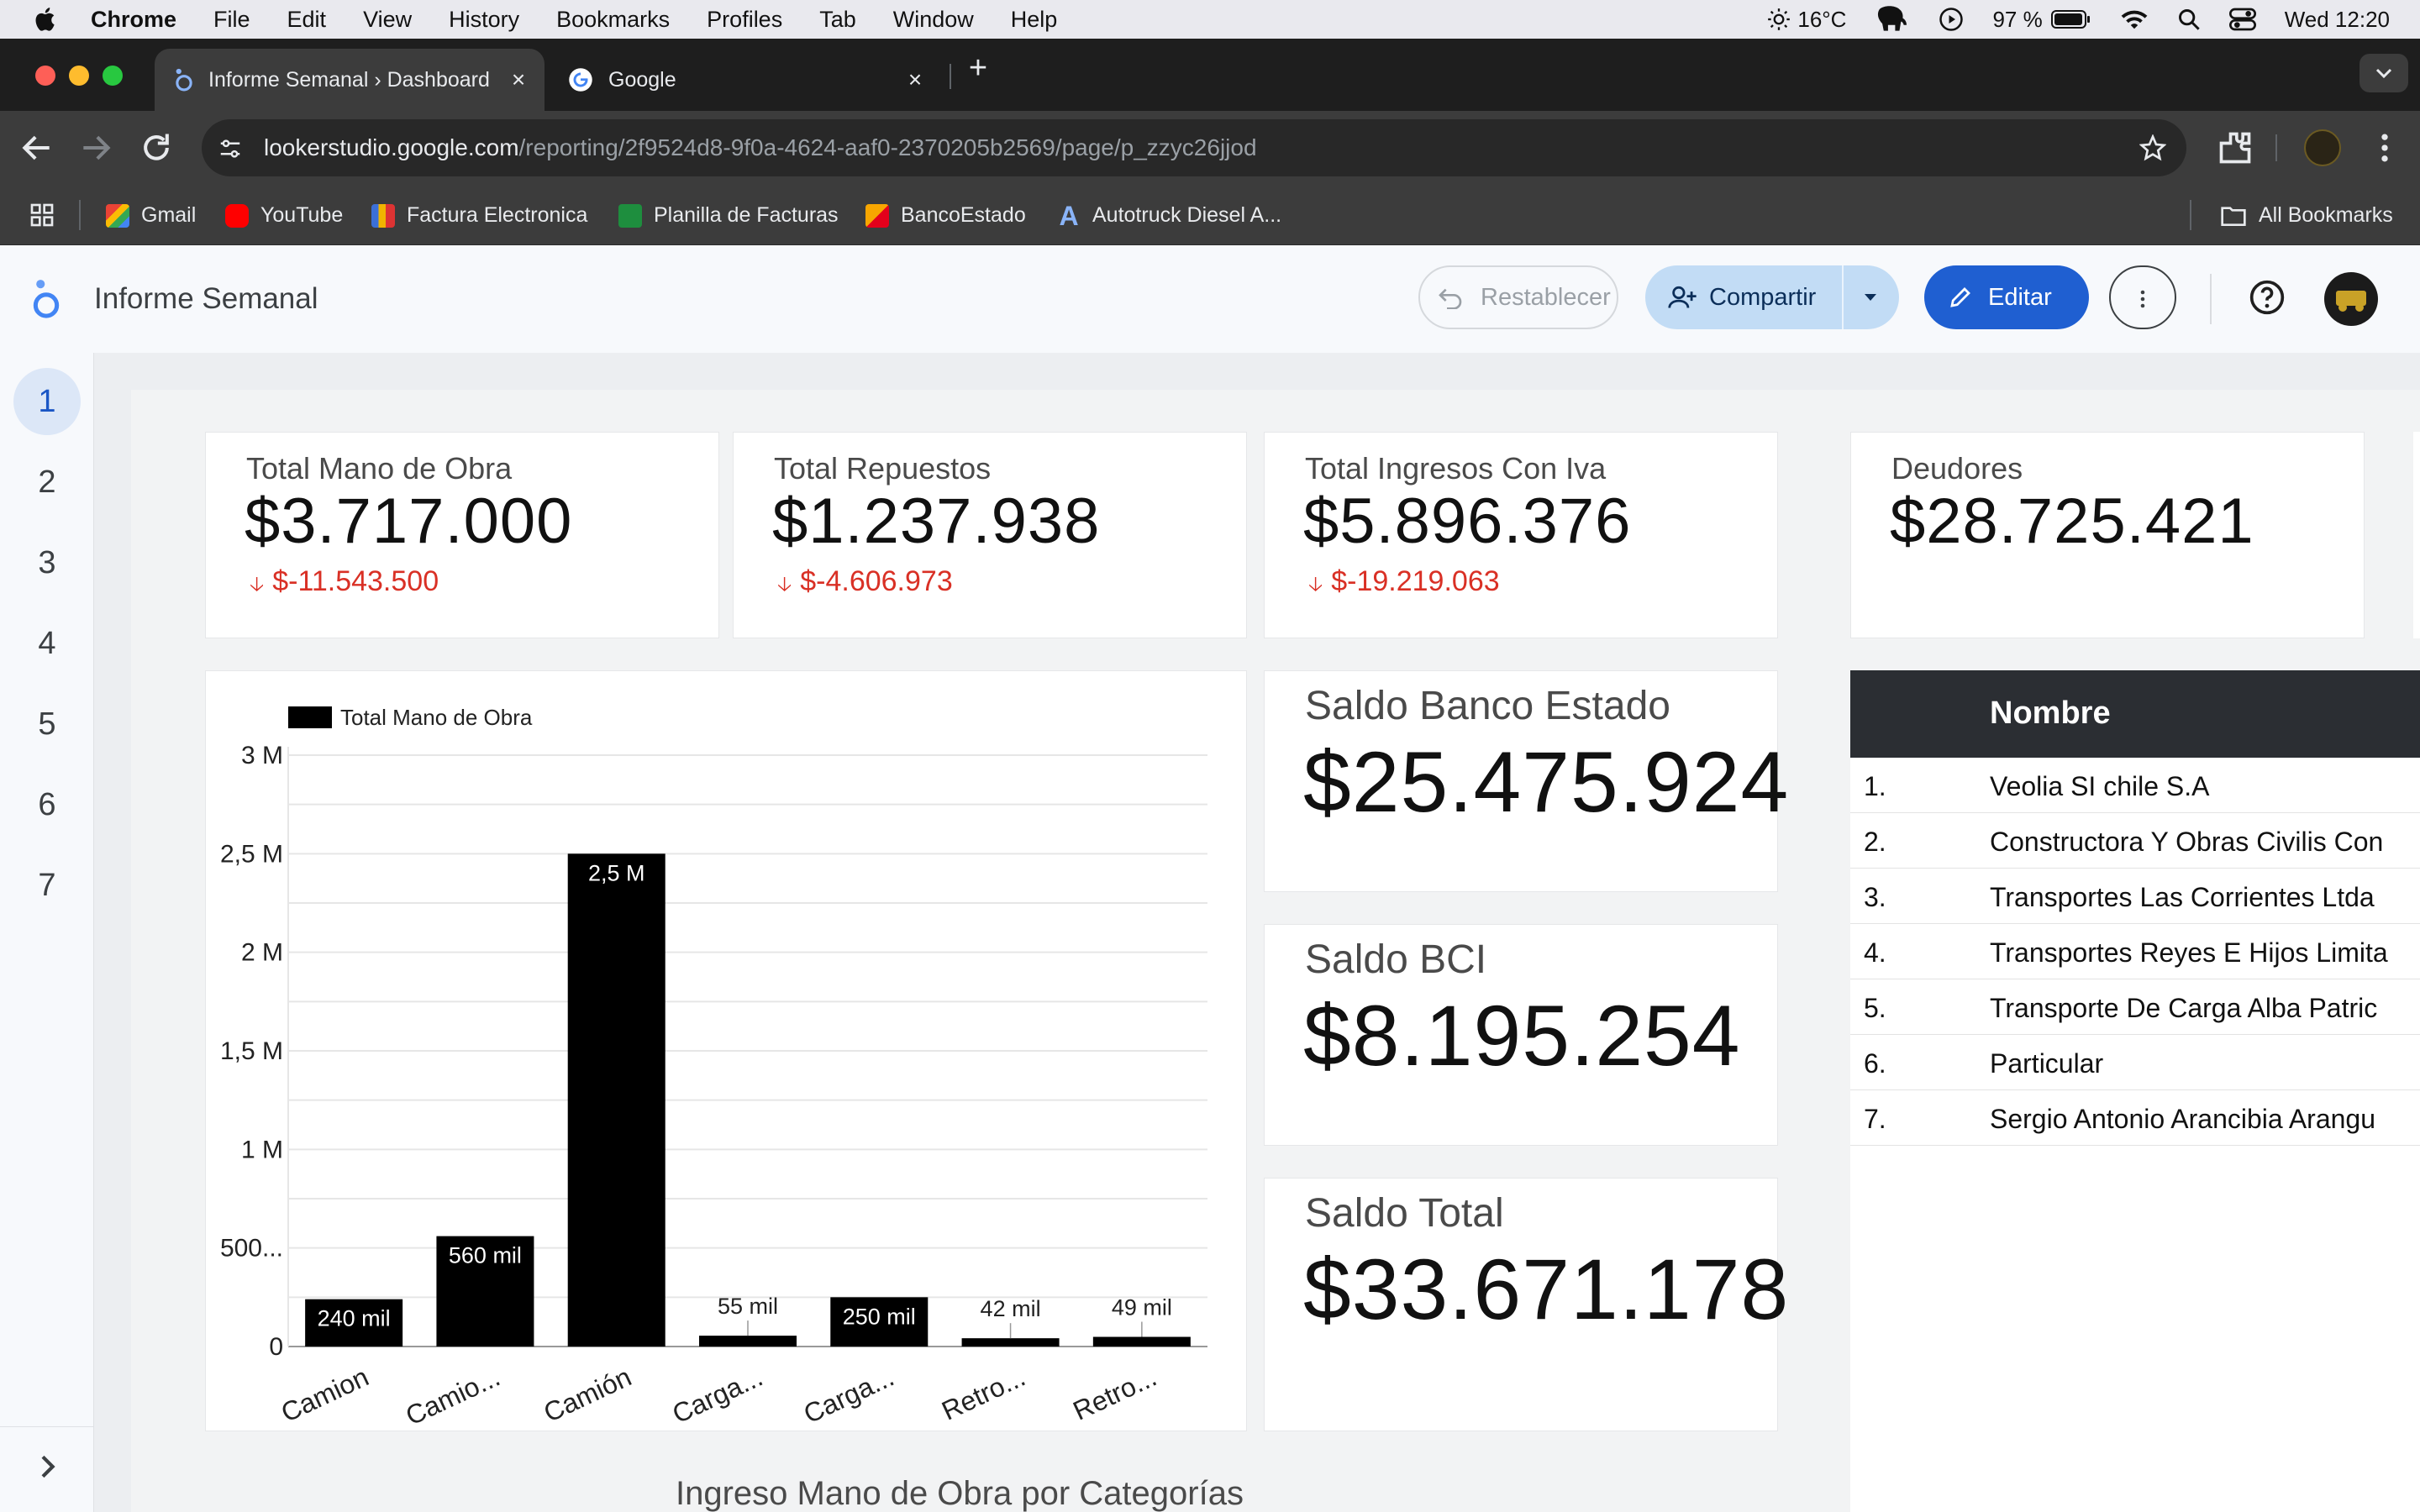 The image size is (2420, 1512). What do you see at coordinates (2135, 714) in the screenshot?
I see `table-header: Nombre` at bounding box center [2135, 714].